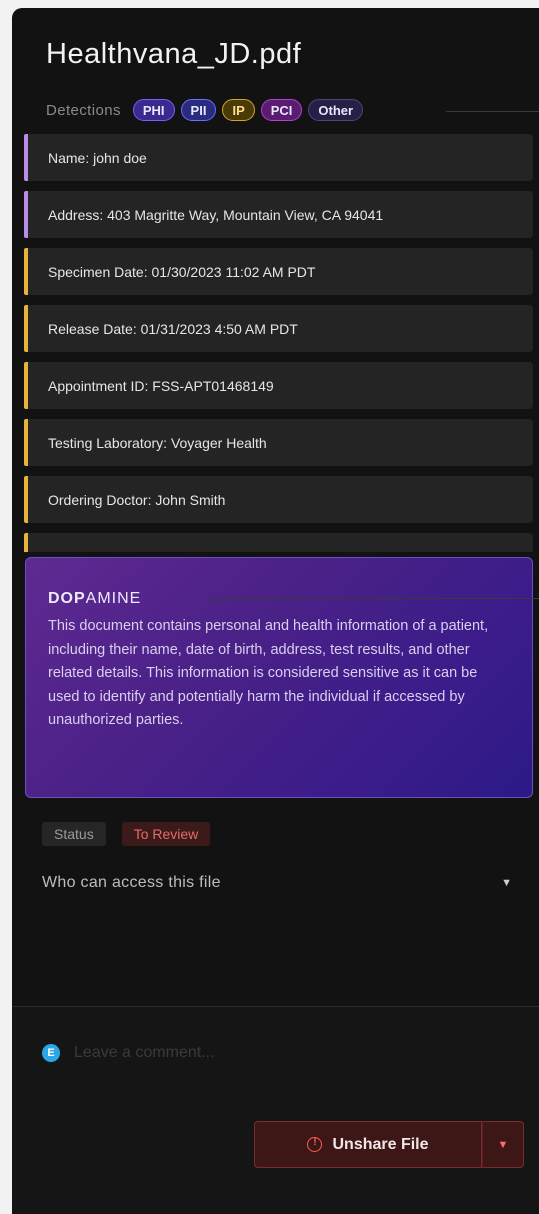 Image resolution: width=539 pixels, height=1214 pixels. What do you see at coordinates (173, 328) in the screenshot?
I see `detection-text: Release Date: 01/31/2023 4:50 AM PDT` at bounding box center [173, 328].